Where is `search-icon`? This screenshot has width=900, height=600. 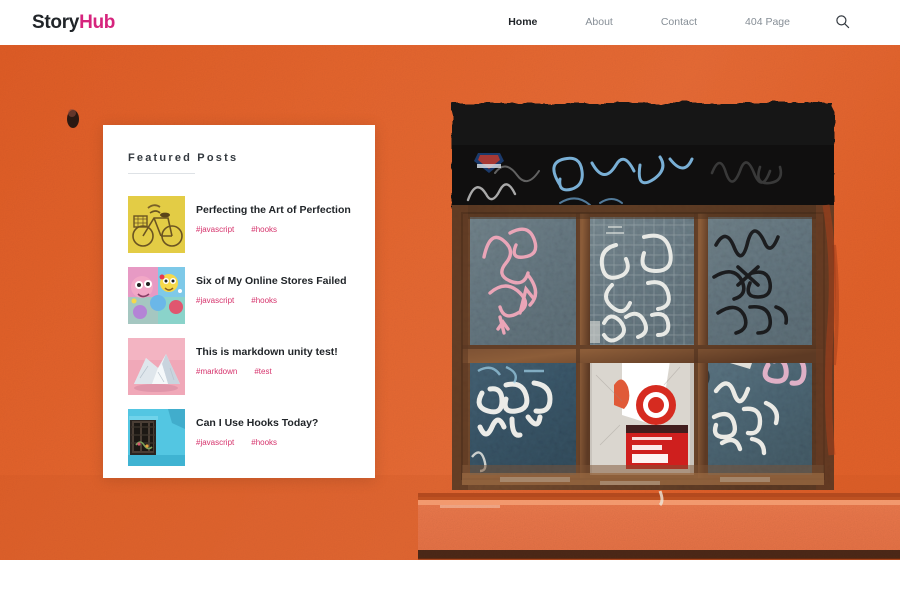
search-icon is located at coordinates (842, 23).